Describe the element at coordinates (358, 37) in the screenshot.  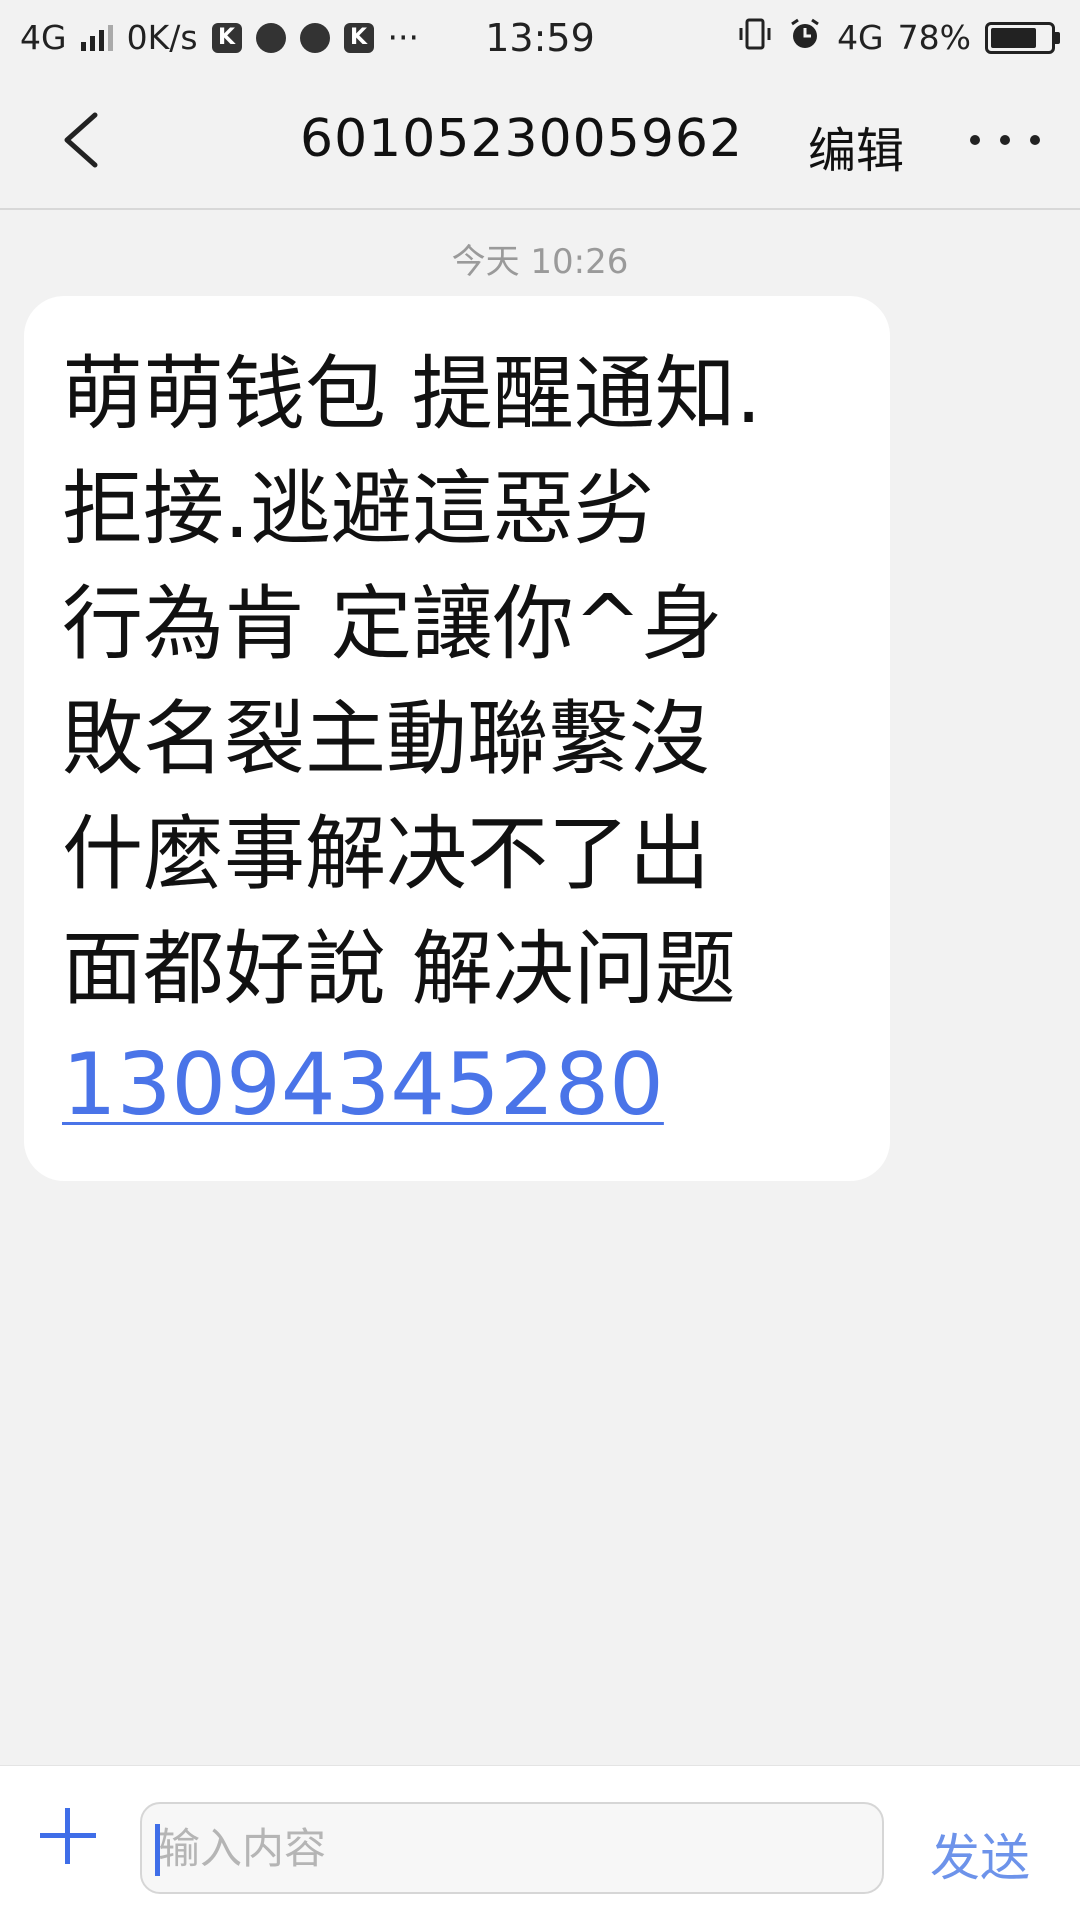
I see `app-k2-icon: K` at that location.